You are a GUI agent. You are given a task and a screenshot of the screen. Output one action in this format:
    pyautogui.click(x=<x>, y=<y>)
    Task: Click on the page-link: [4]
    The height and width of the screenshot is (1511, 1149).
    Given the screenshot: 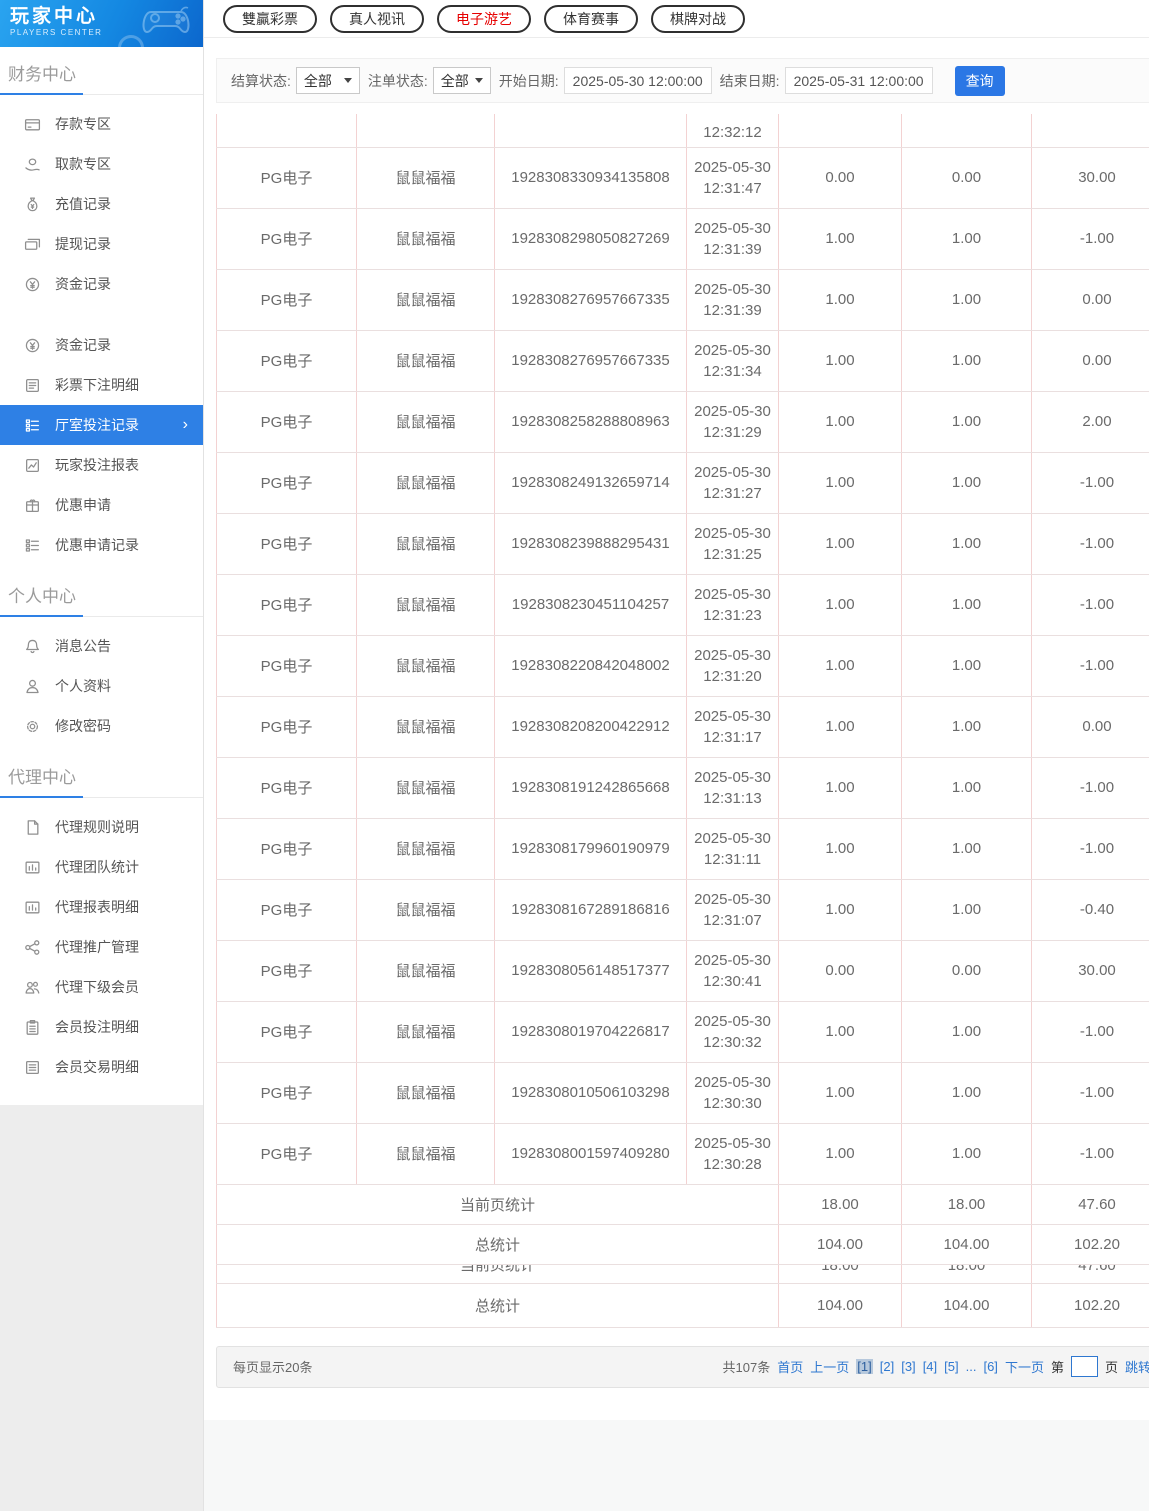 What is the action you would take?
    pyautogui.click(x=930, y=1366)
    